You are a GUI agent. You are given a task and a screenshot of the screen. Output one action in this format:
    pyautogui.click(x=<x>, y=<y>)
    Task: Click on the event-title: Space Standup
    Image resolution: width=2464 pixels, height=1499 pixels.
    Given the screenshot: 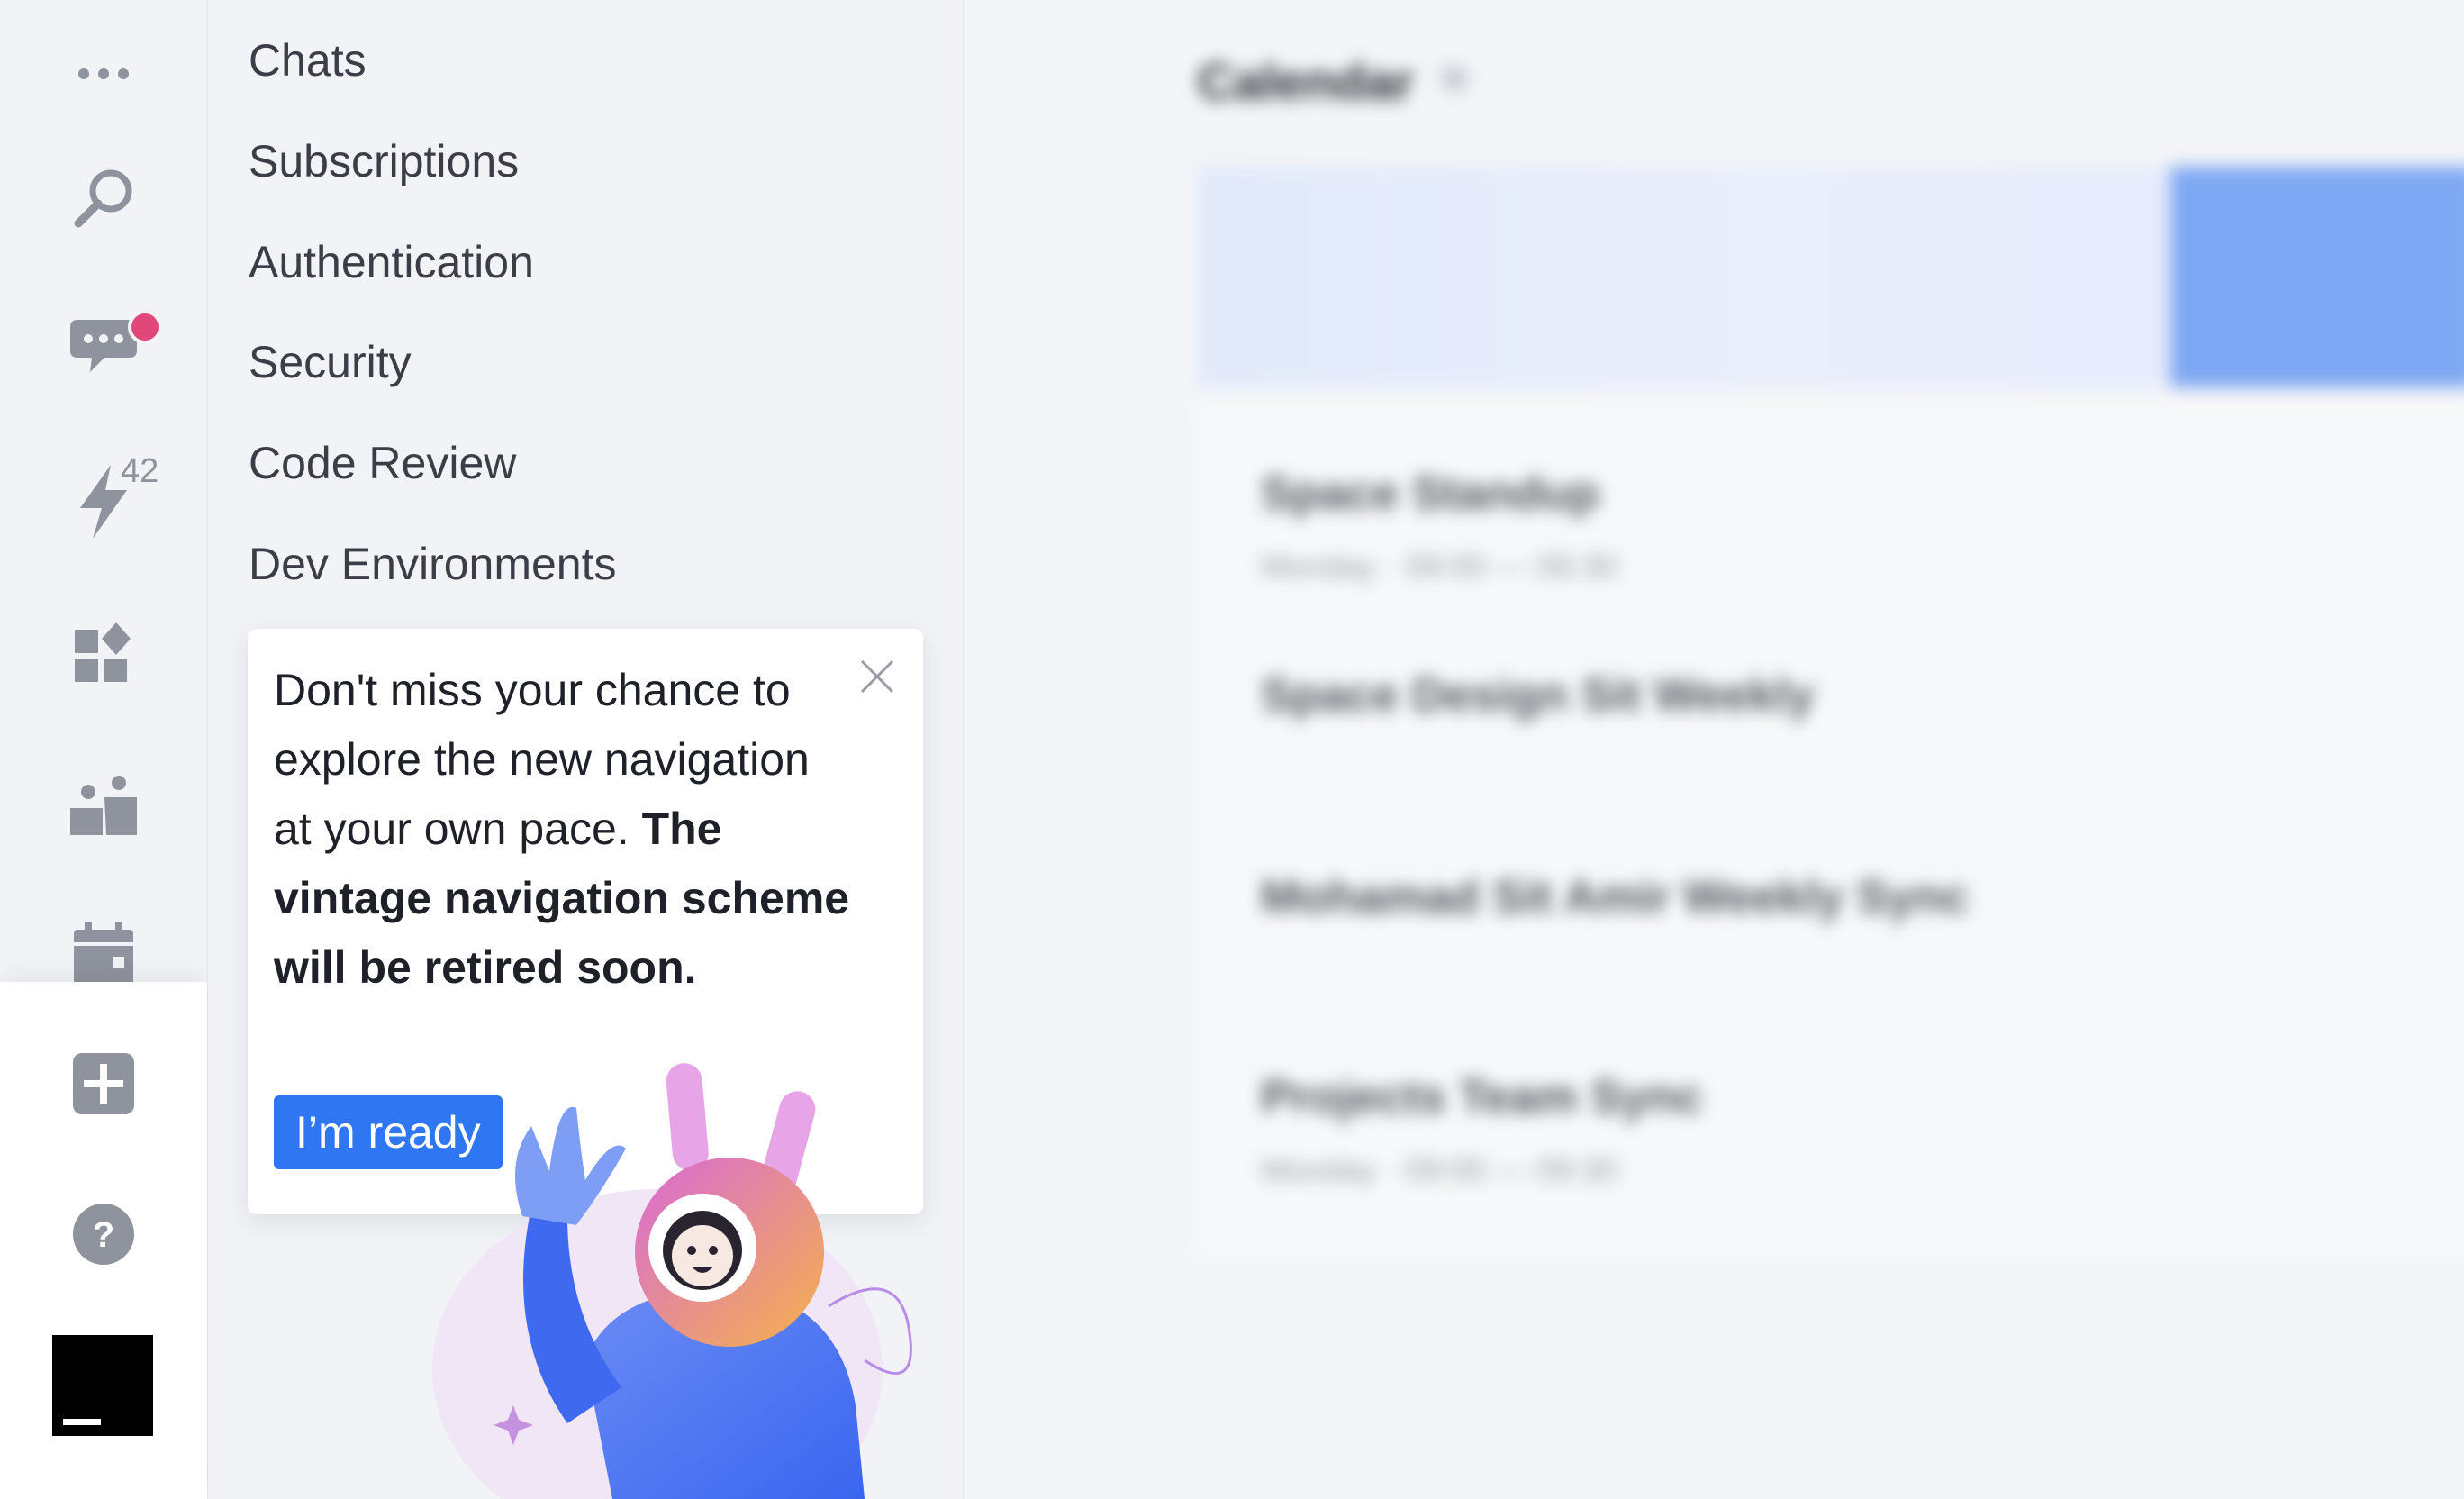 What is the action you would take?
    pyautogui.click(x=1430, y=494)
    